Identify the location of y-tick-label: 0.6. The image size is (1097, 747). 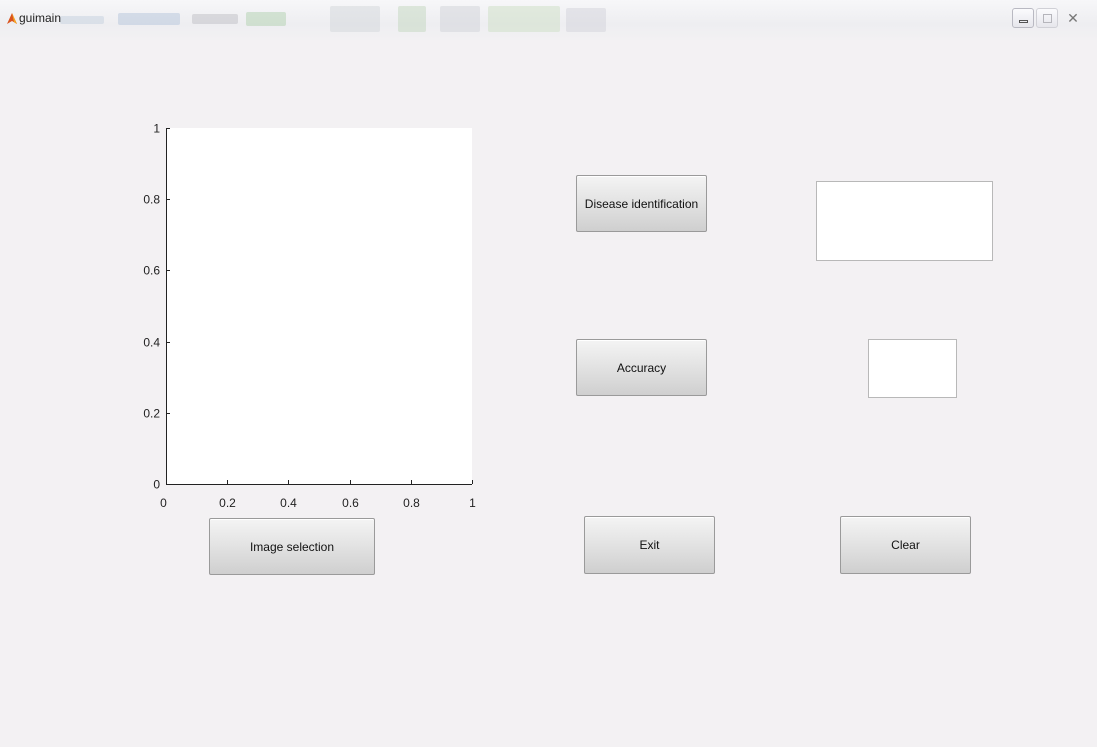
(151, 271).